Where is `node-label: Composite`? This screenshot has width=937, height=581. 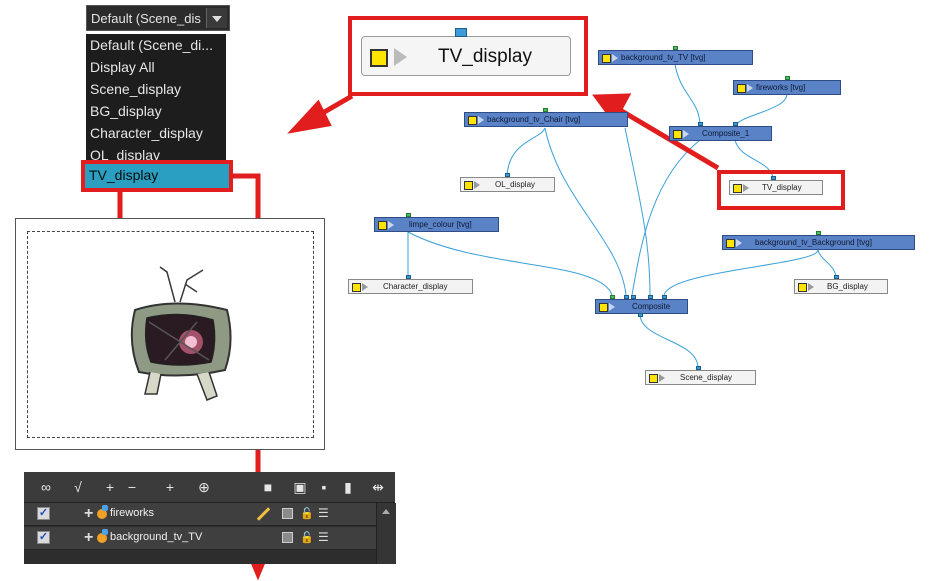
node-label: Composite is located at coordinates (651, 306).